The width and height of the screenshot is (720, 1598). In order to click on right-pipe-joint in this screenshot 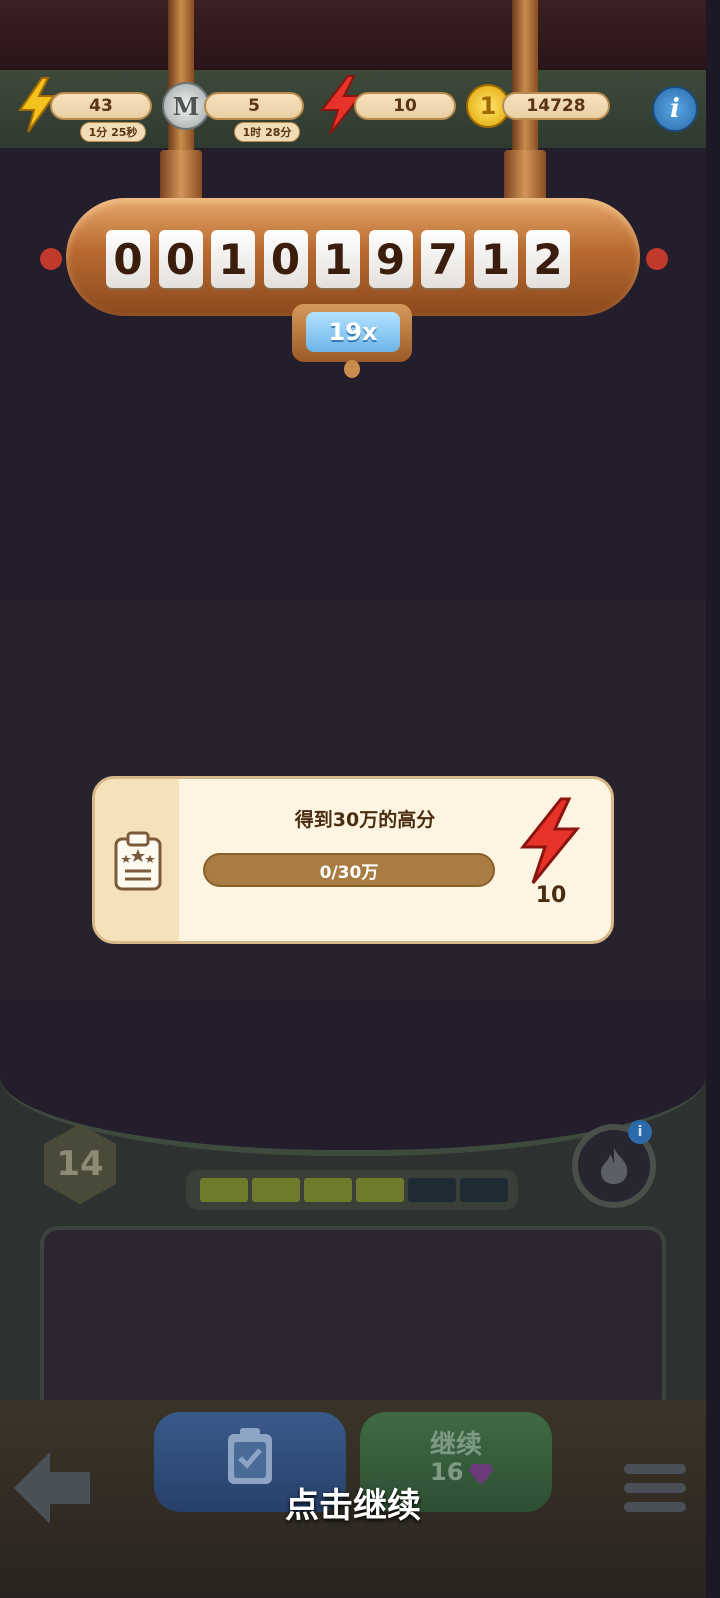, I will do `click(525, 176)`.